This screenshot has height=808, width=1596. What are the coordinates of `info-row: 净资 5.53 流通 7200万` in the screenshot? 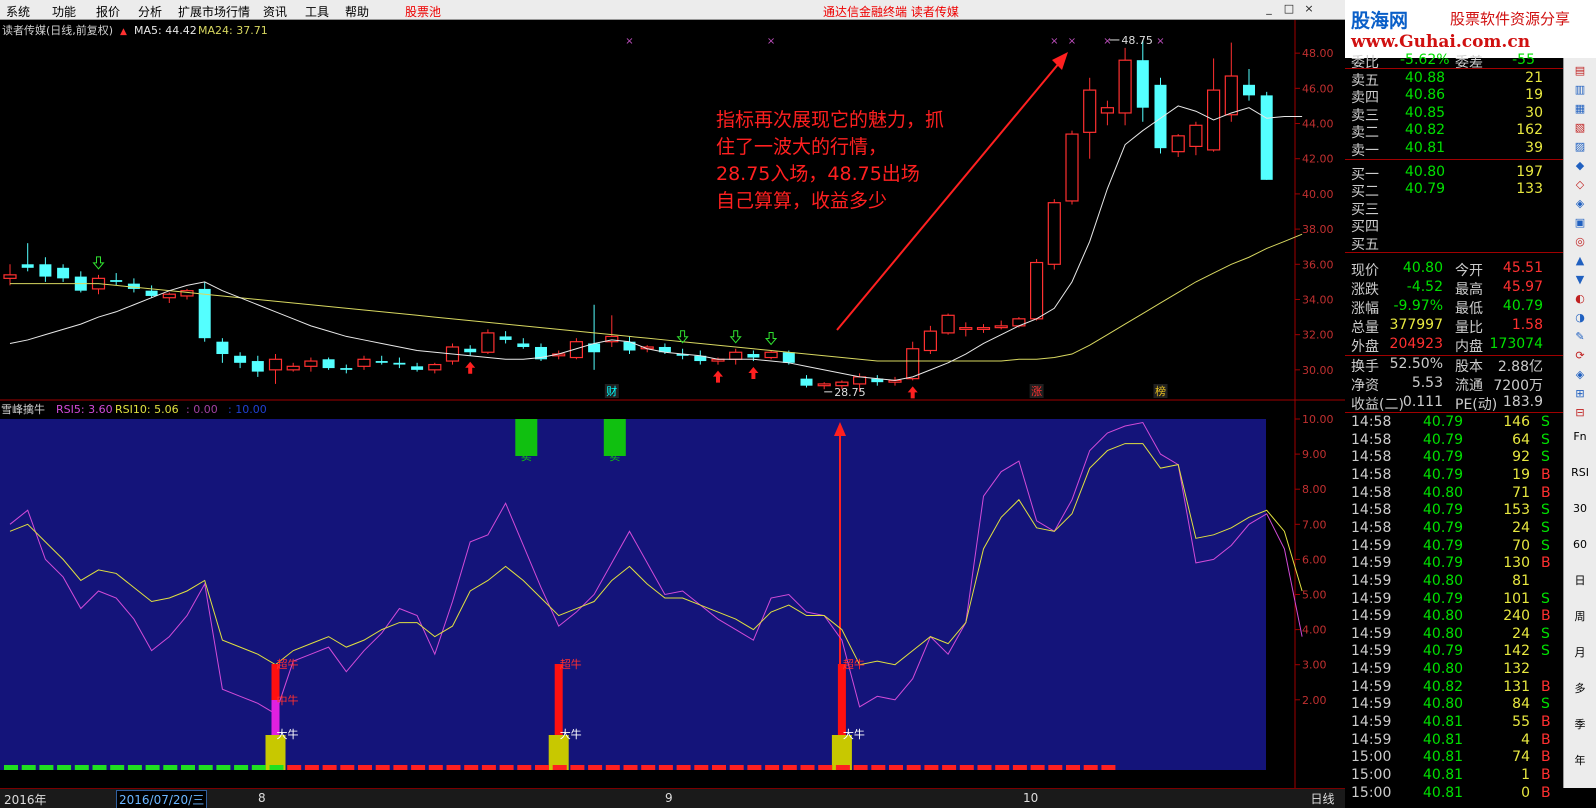 It's located at (1454, 384).